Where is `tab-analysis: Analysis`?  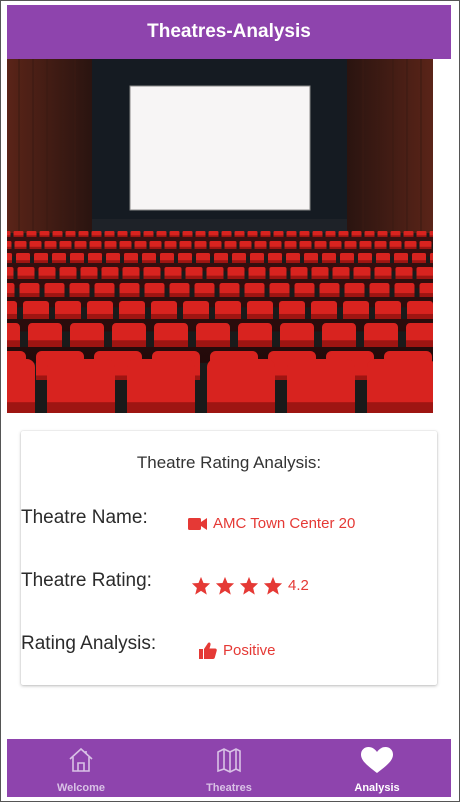 tab-analysis: Analysis is located at coordinates (377, 768).